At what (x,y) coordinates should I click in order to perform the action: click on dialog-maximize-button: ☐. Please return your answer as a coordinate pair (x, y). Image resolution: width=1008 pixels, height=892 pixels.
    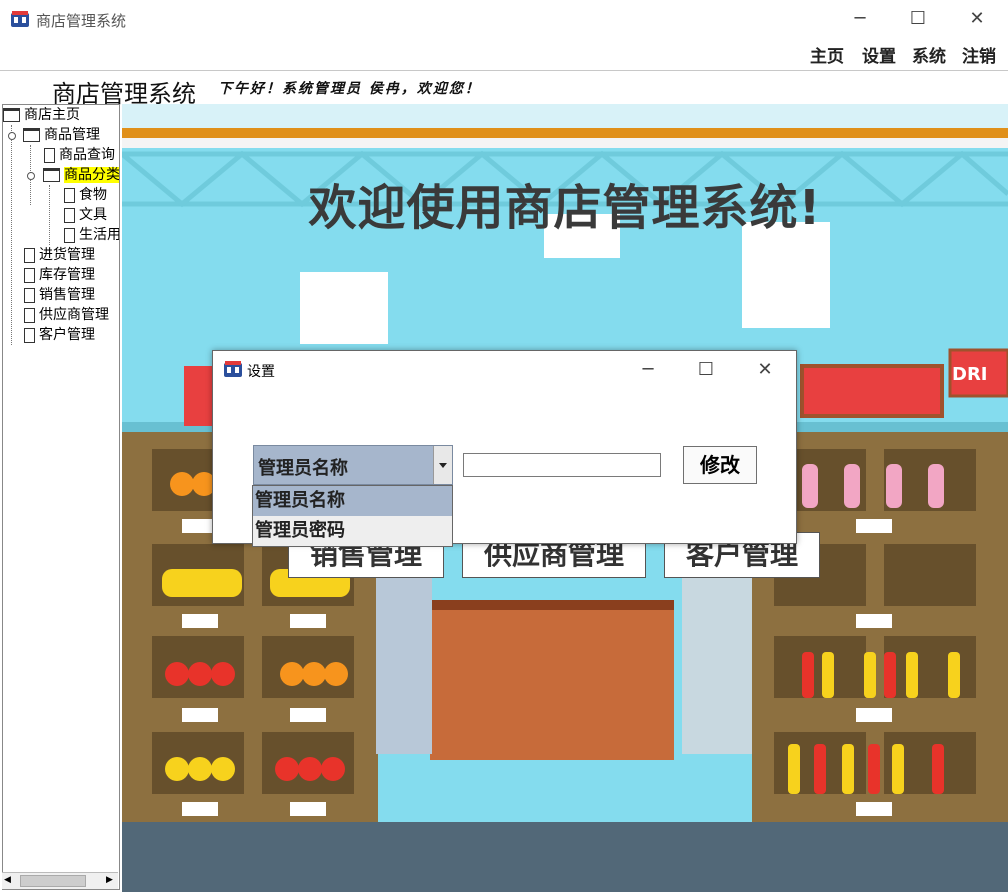
    Looking at the image, I should click on (706, 370).